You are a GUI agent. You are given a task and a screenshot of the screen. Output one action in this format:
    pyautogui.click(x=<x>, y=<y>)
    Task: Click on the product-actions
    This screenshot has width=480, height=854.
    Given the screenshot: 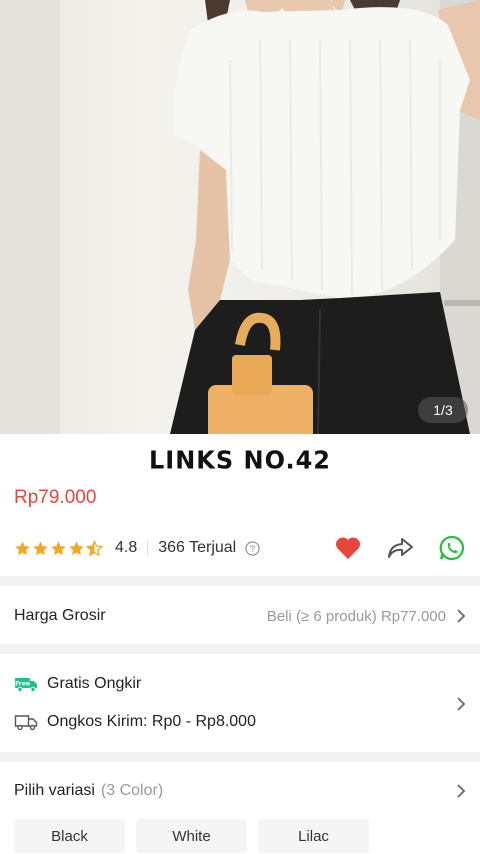 What is the action you would take?
    pyautogui.click(x=400, y=548)
    